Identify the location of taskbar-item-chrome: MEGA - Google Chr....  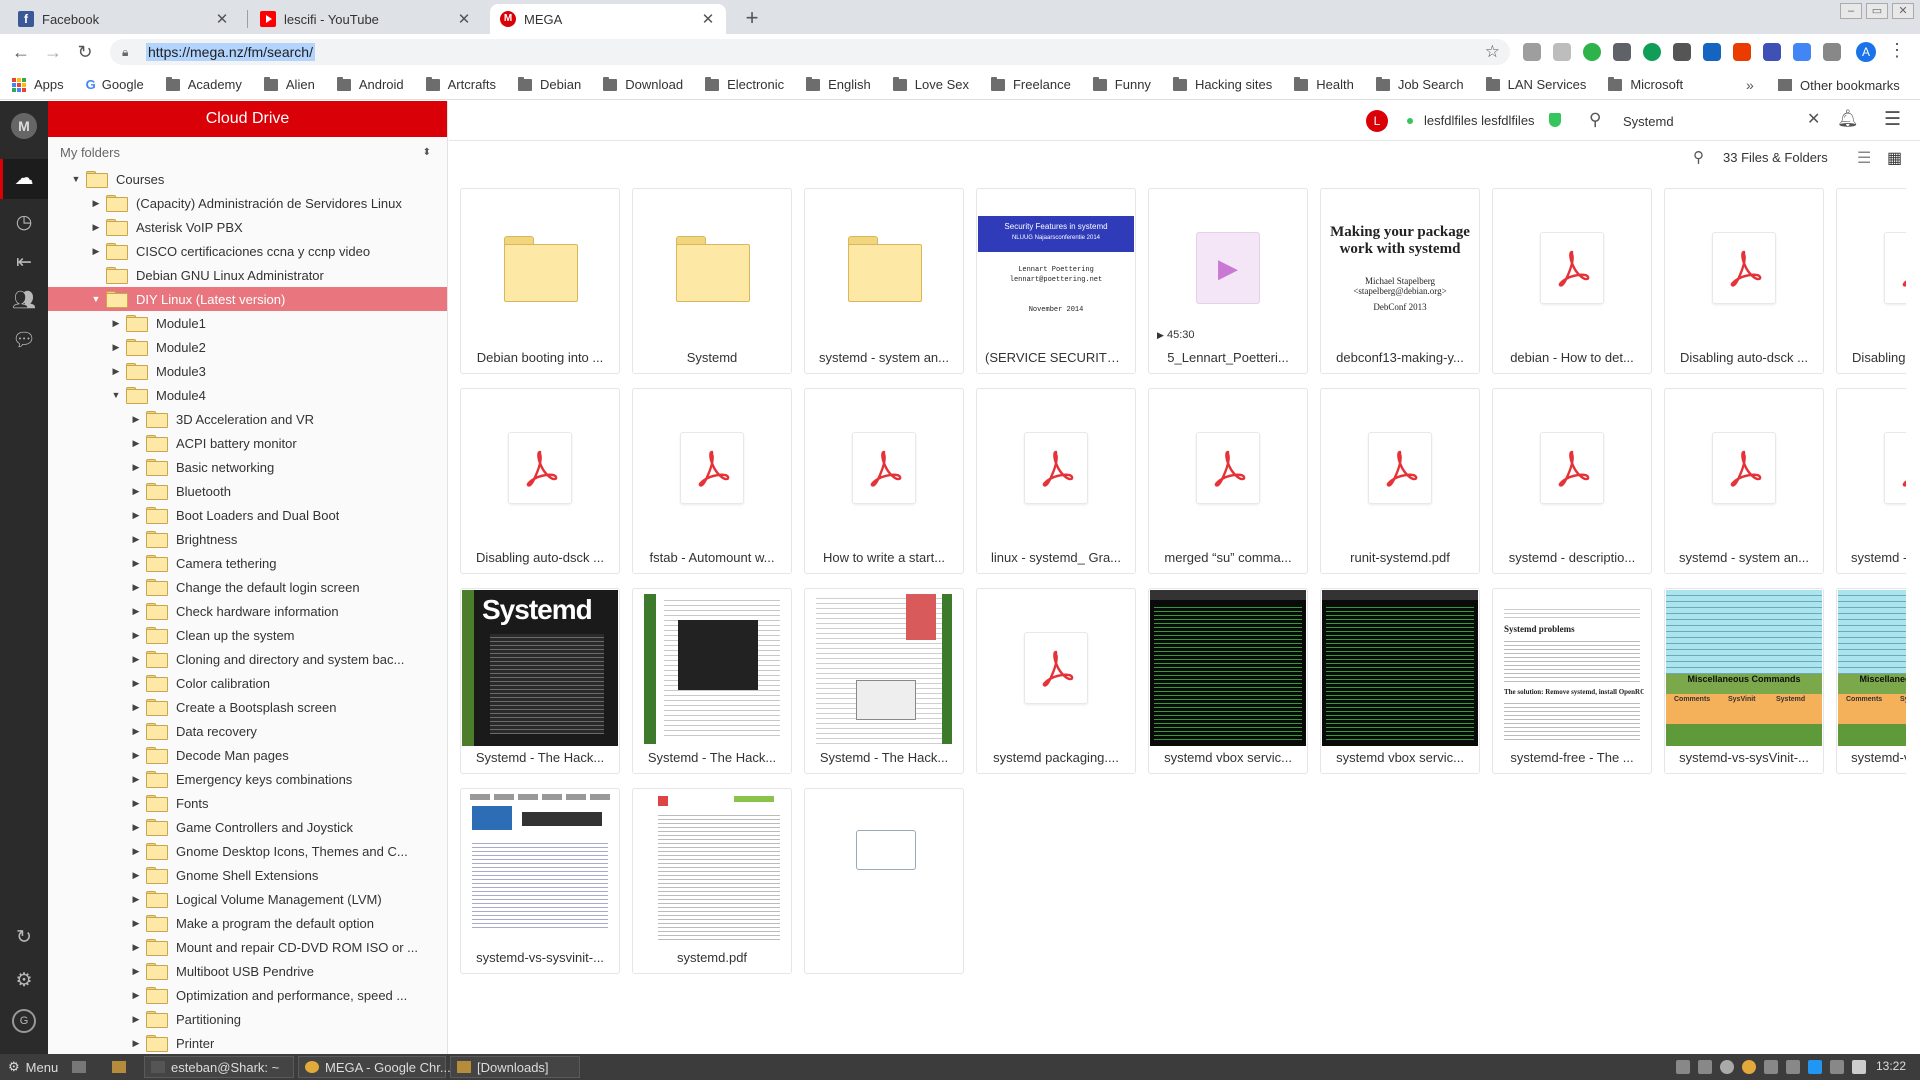
(374, 1067).